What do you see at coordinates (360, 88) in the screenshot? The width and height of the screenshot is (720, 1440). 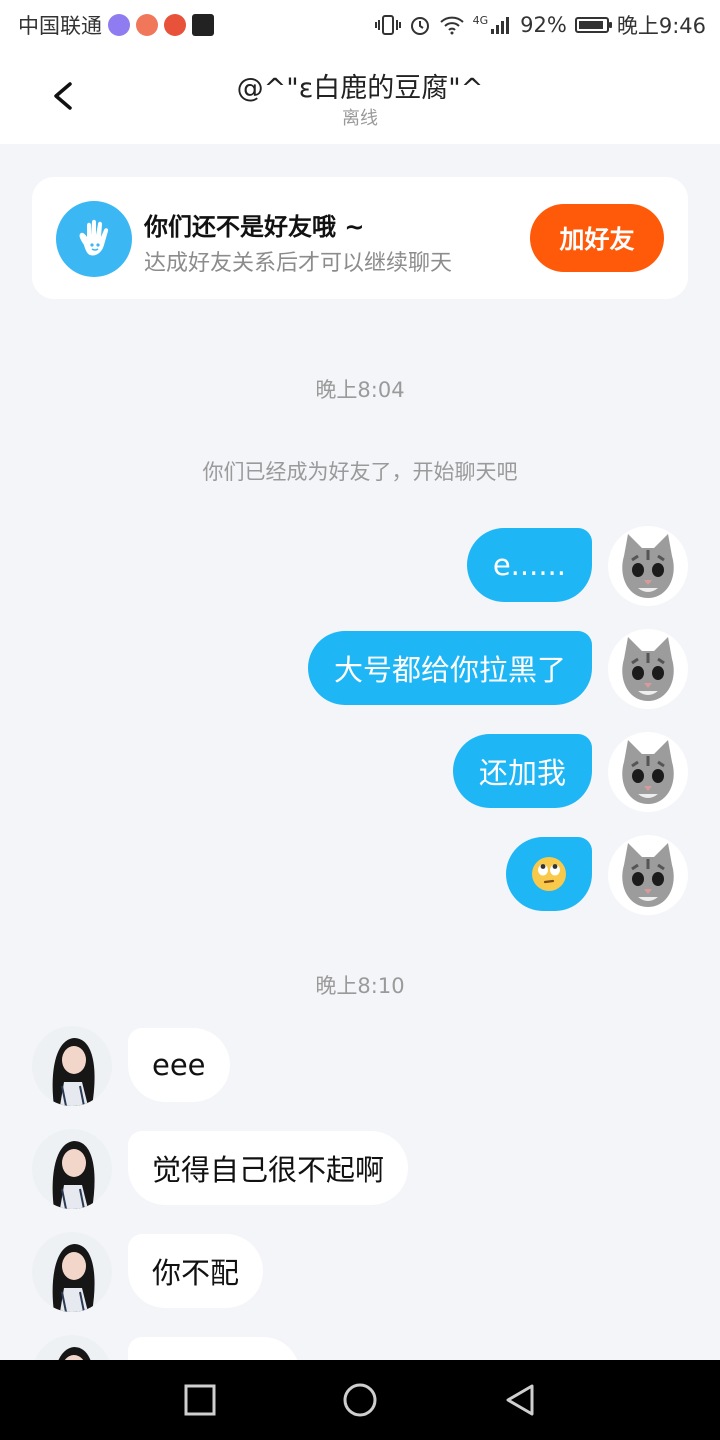 I see `contact-name: @^"ε白鹿的豆腐"^` at bounding box center [360, 88].